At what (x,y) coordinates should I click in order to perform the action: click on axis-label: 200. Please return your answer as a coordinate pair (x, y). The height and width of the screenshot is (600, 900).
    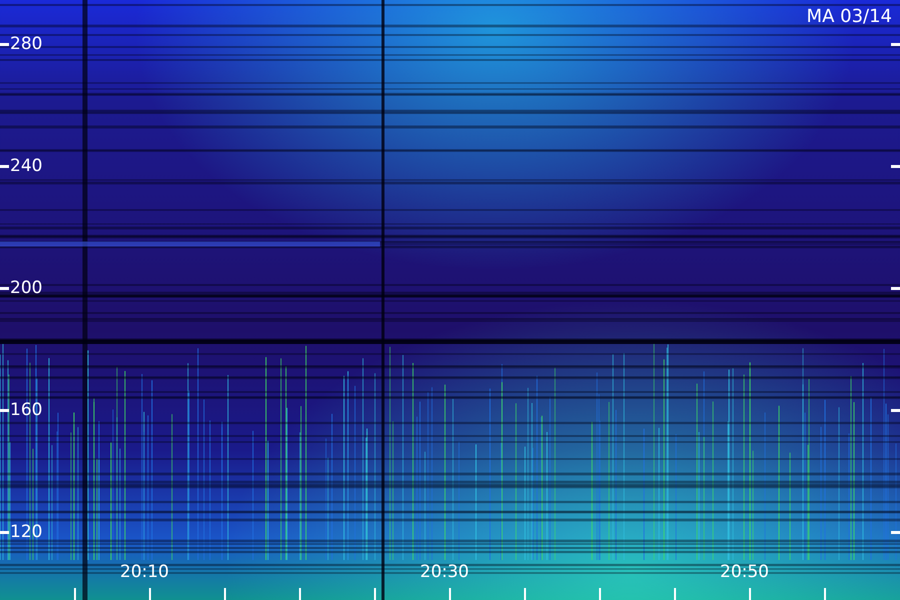
    Looking at the image, I should click on (26, 288).